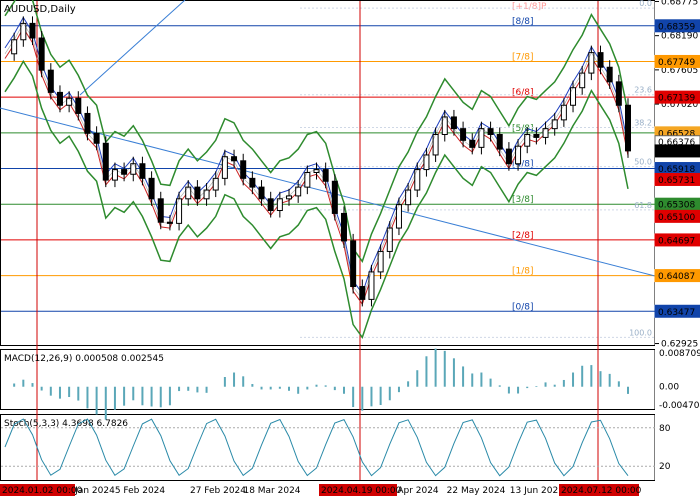 This screenshot has width=700, height=504. What do you see at coordinates (665, 467) in the screenshot?
I see `stoch-tick: 20` at bounding box center [665, 467].